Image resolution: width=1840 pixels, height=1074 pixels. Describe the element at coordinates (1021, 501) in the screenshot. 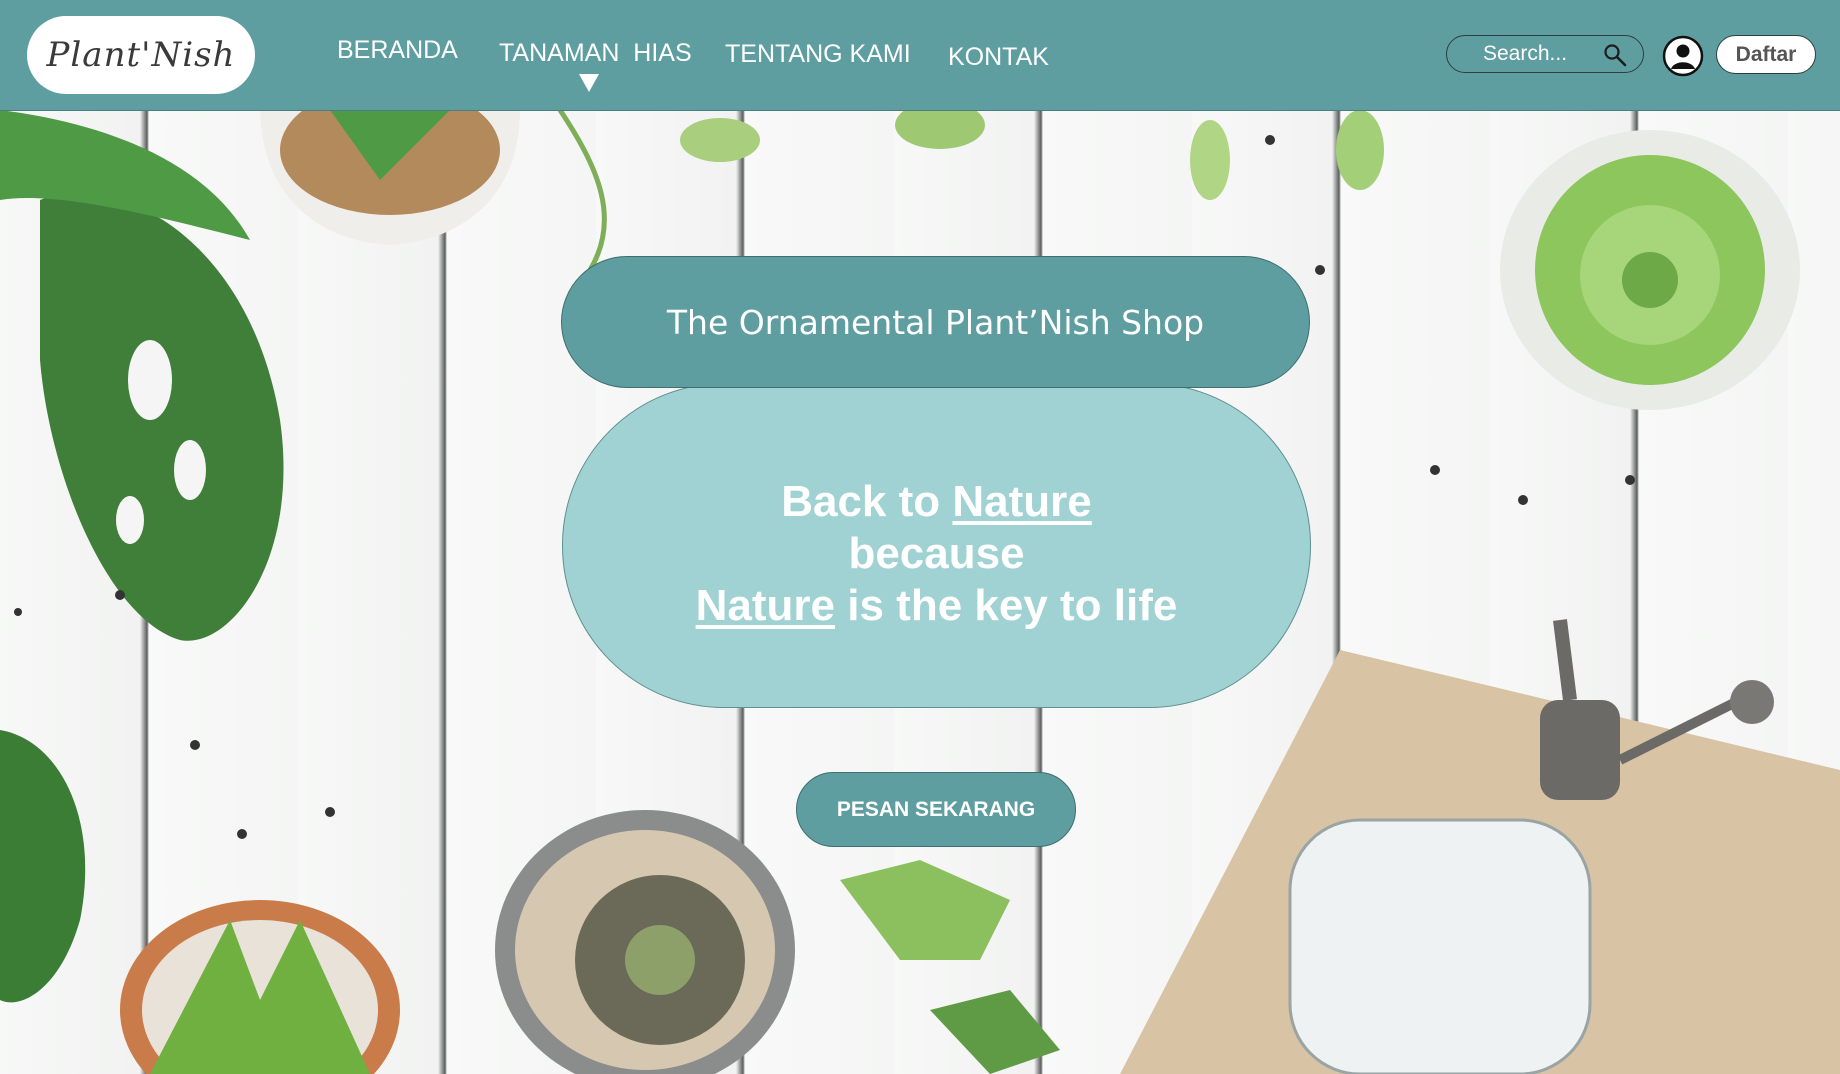

I see `nature-link-1: Nature` at that location.